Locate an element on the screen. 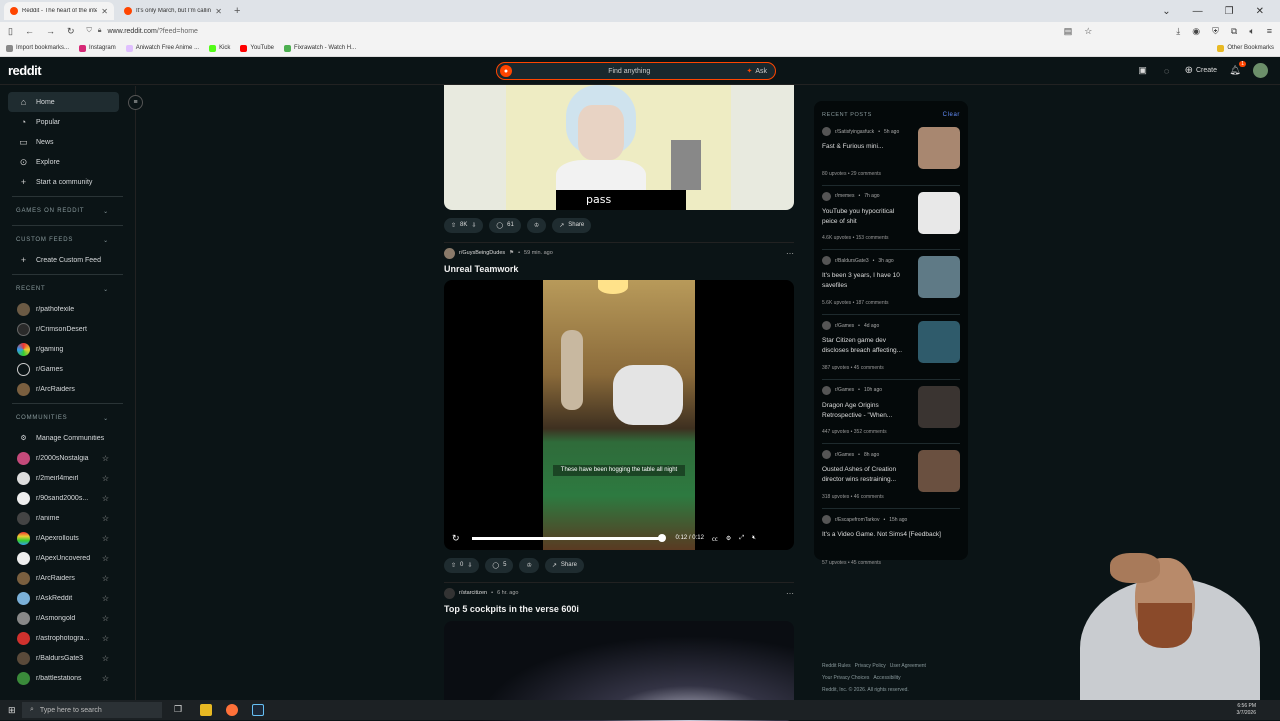  post-title: Top 5 cockpits in the verse 600i is located at coordinates (619, 609).